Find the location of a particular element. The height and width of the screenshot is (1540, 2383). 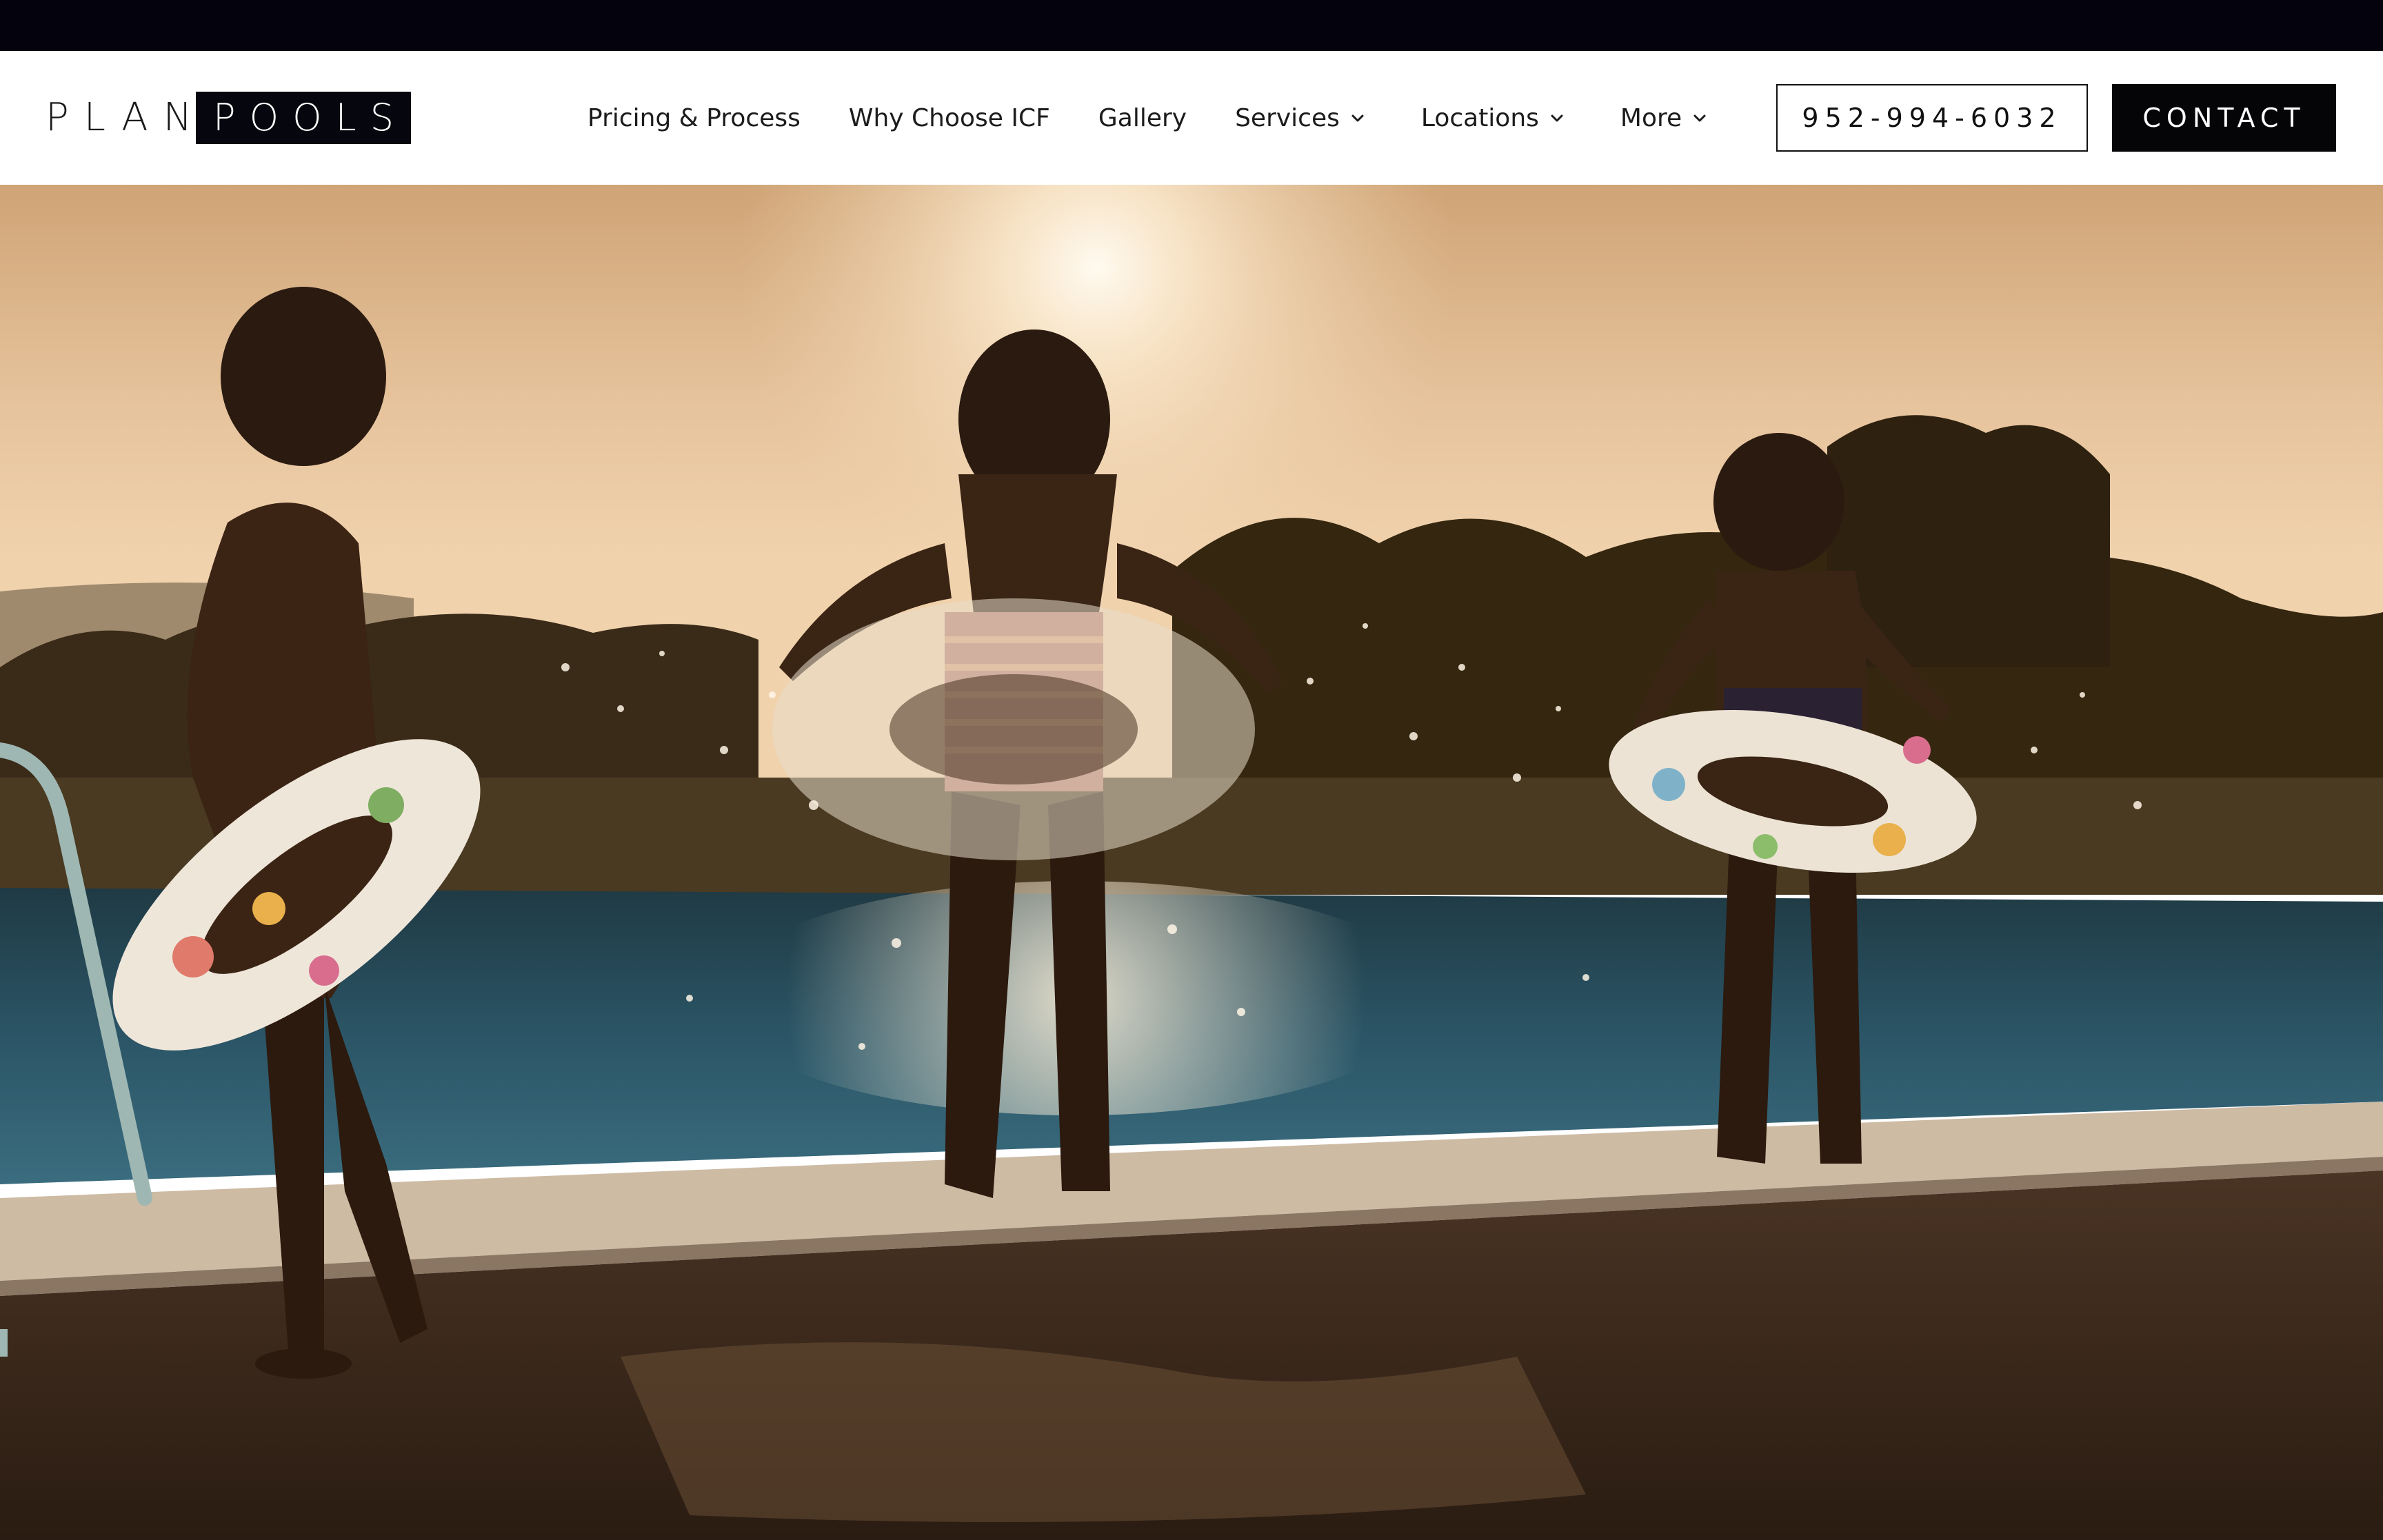

nav-item-more: More is located at coordinates (1664, 118).